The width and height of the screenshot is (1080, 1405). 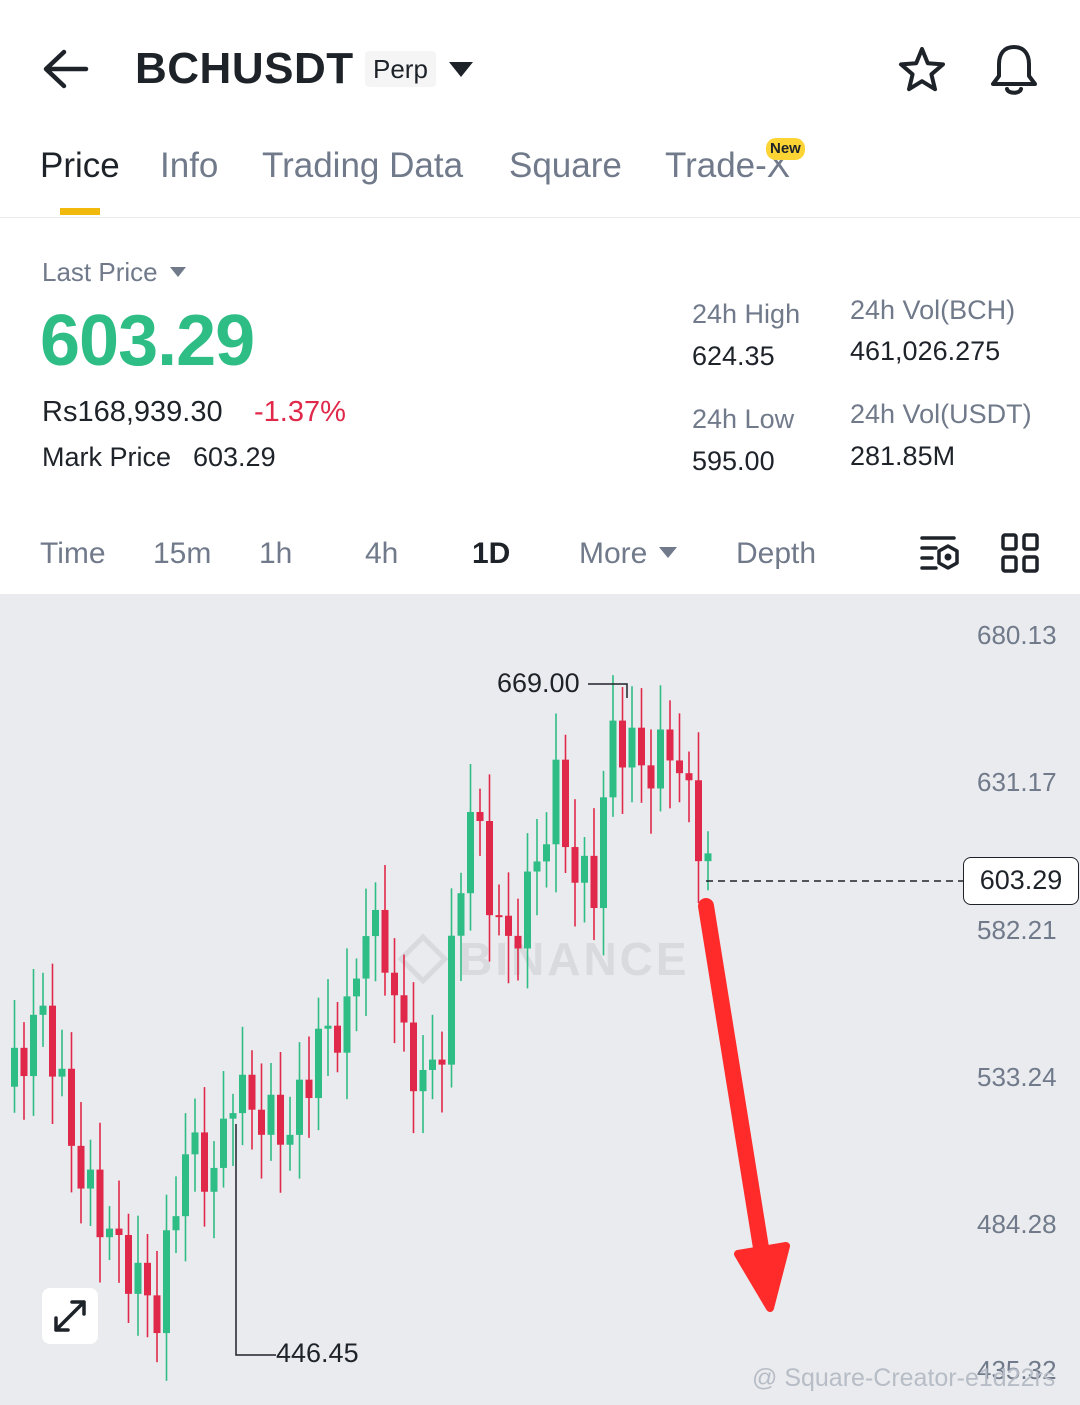 What do you see at coordinates (762, 1277) in the screenshot?
I see `red-arrow-head` at bounding box center [762, 1277].